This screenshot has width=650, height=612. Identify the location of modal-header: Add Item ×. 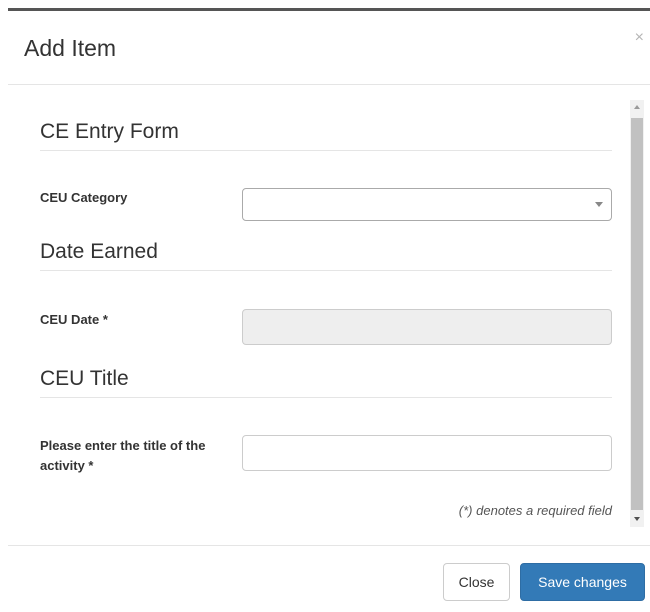
(329, 48).